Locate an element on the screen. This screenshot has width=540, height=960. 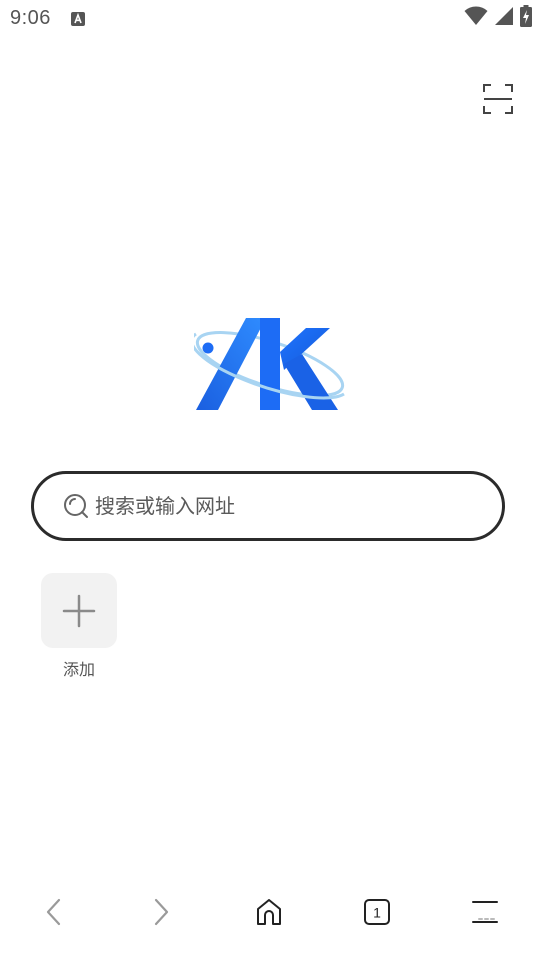
ak-orbit-logo is located at coordinates (267, 364).